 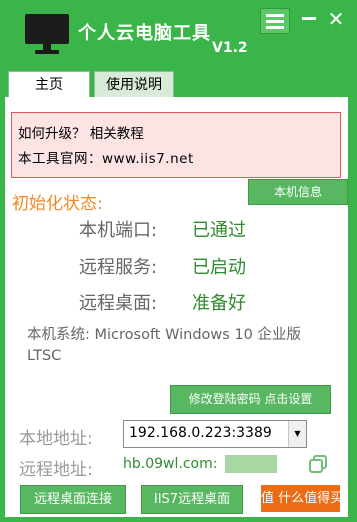 I want to click on remote-desktop-connect-button: 远程桌面连接, so click(x=73, y=499).